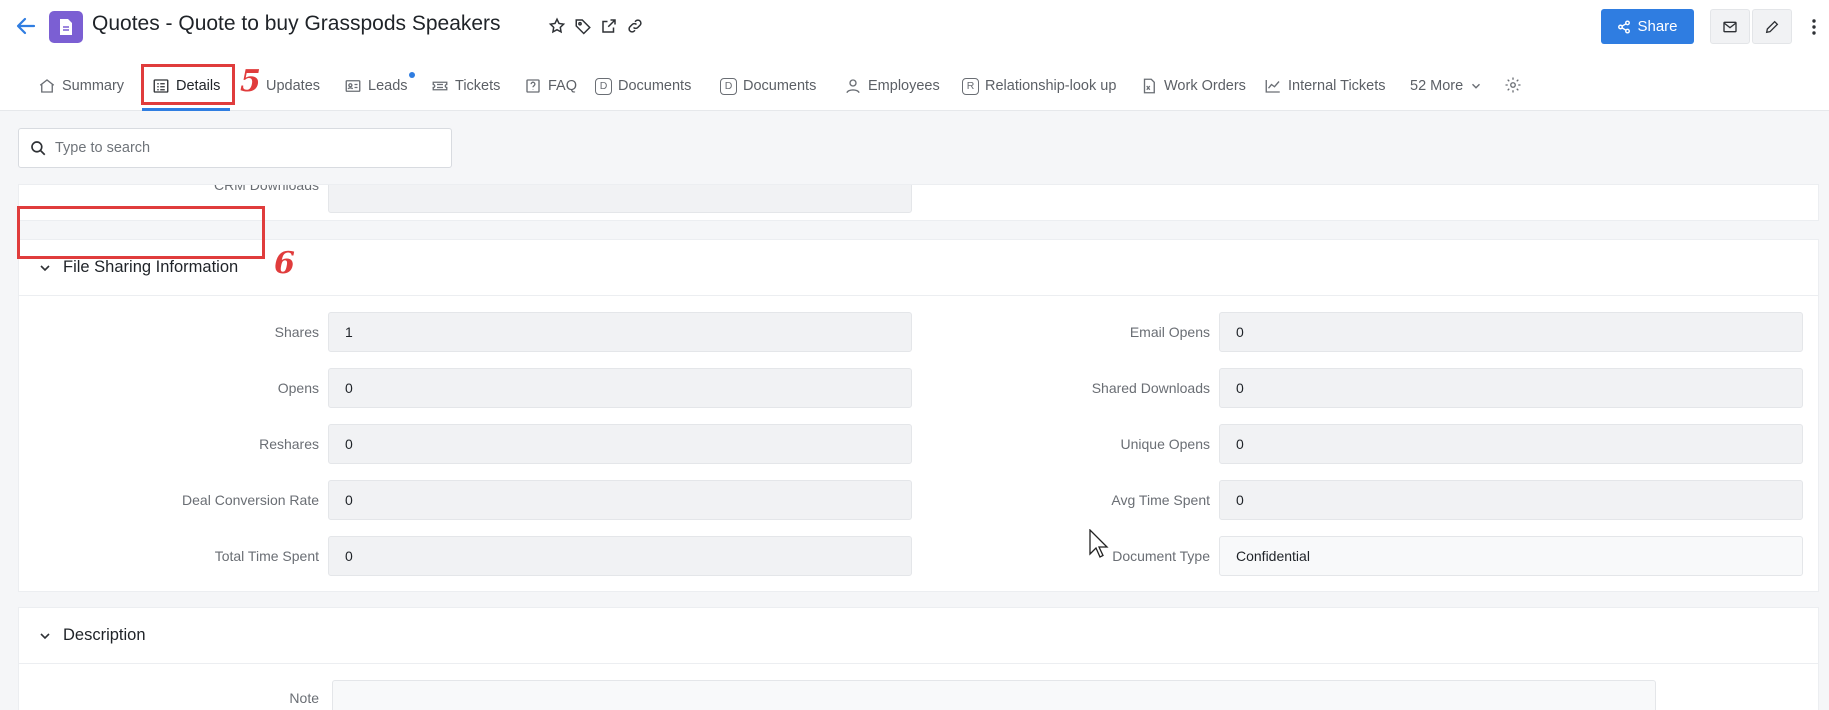 The width and height of the screenshot is (1829, 710). What do you see at coordinates (26, 26) in the screenshot?
I see `arrow-left-icon` at bounding box center [26, 26].